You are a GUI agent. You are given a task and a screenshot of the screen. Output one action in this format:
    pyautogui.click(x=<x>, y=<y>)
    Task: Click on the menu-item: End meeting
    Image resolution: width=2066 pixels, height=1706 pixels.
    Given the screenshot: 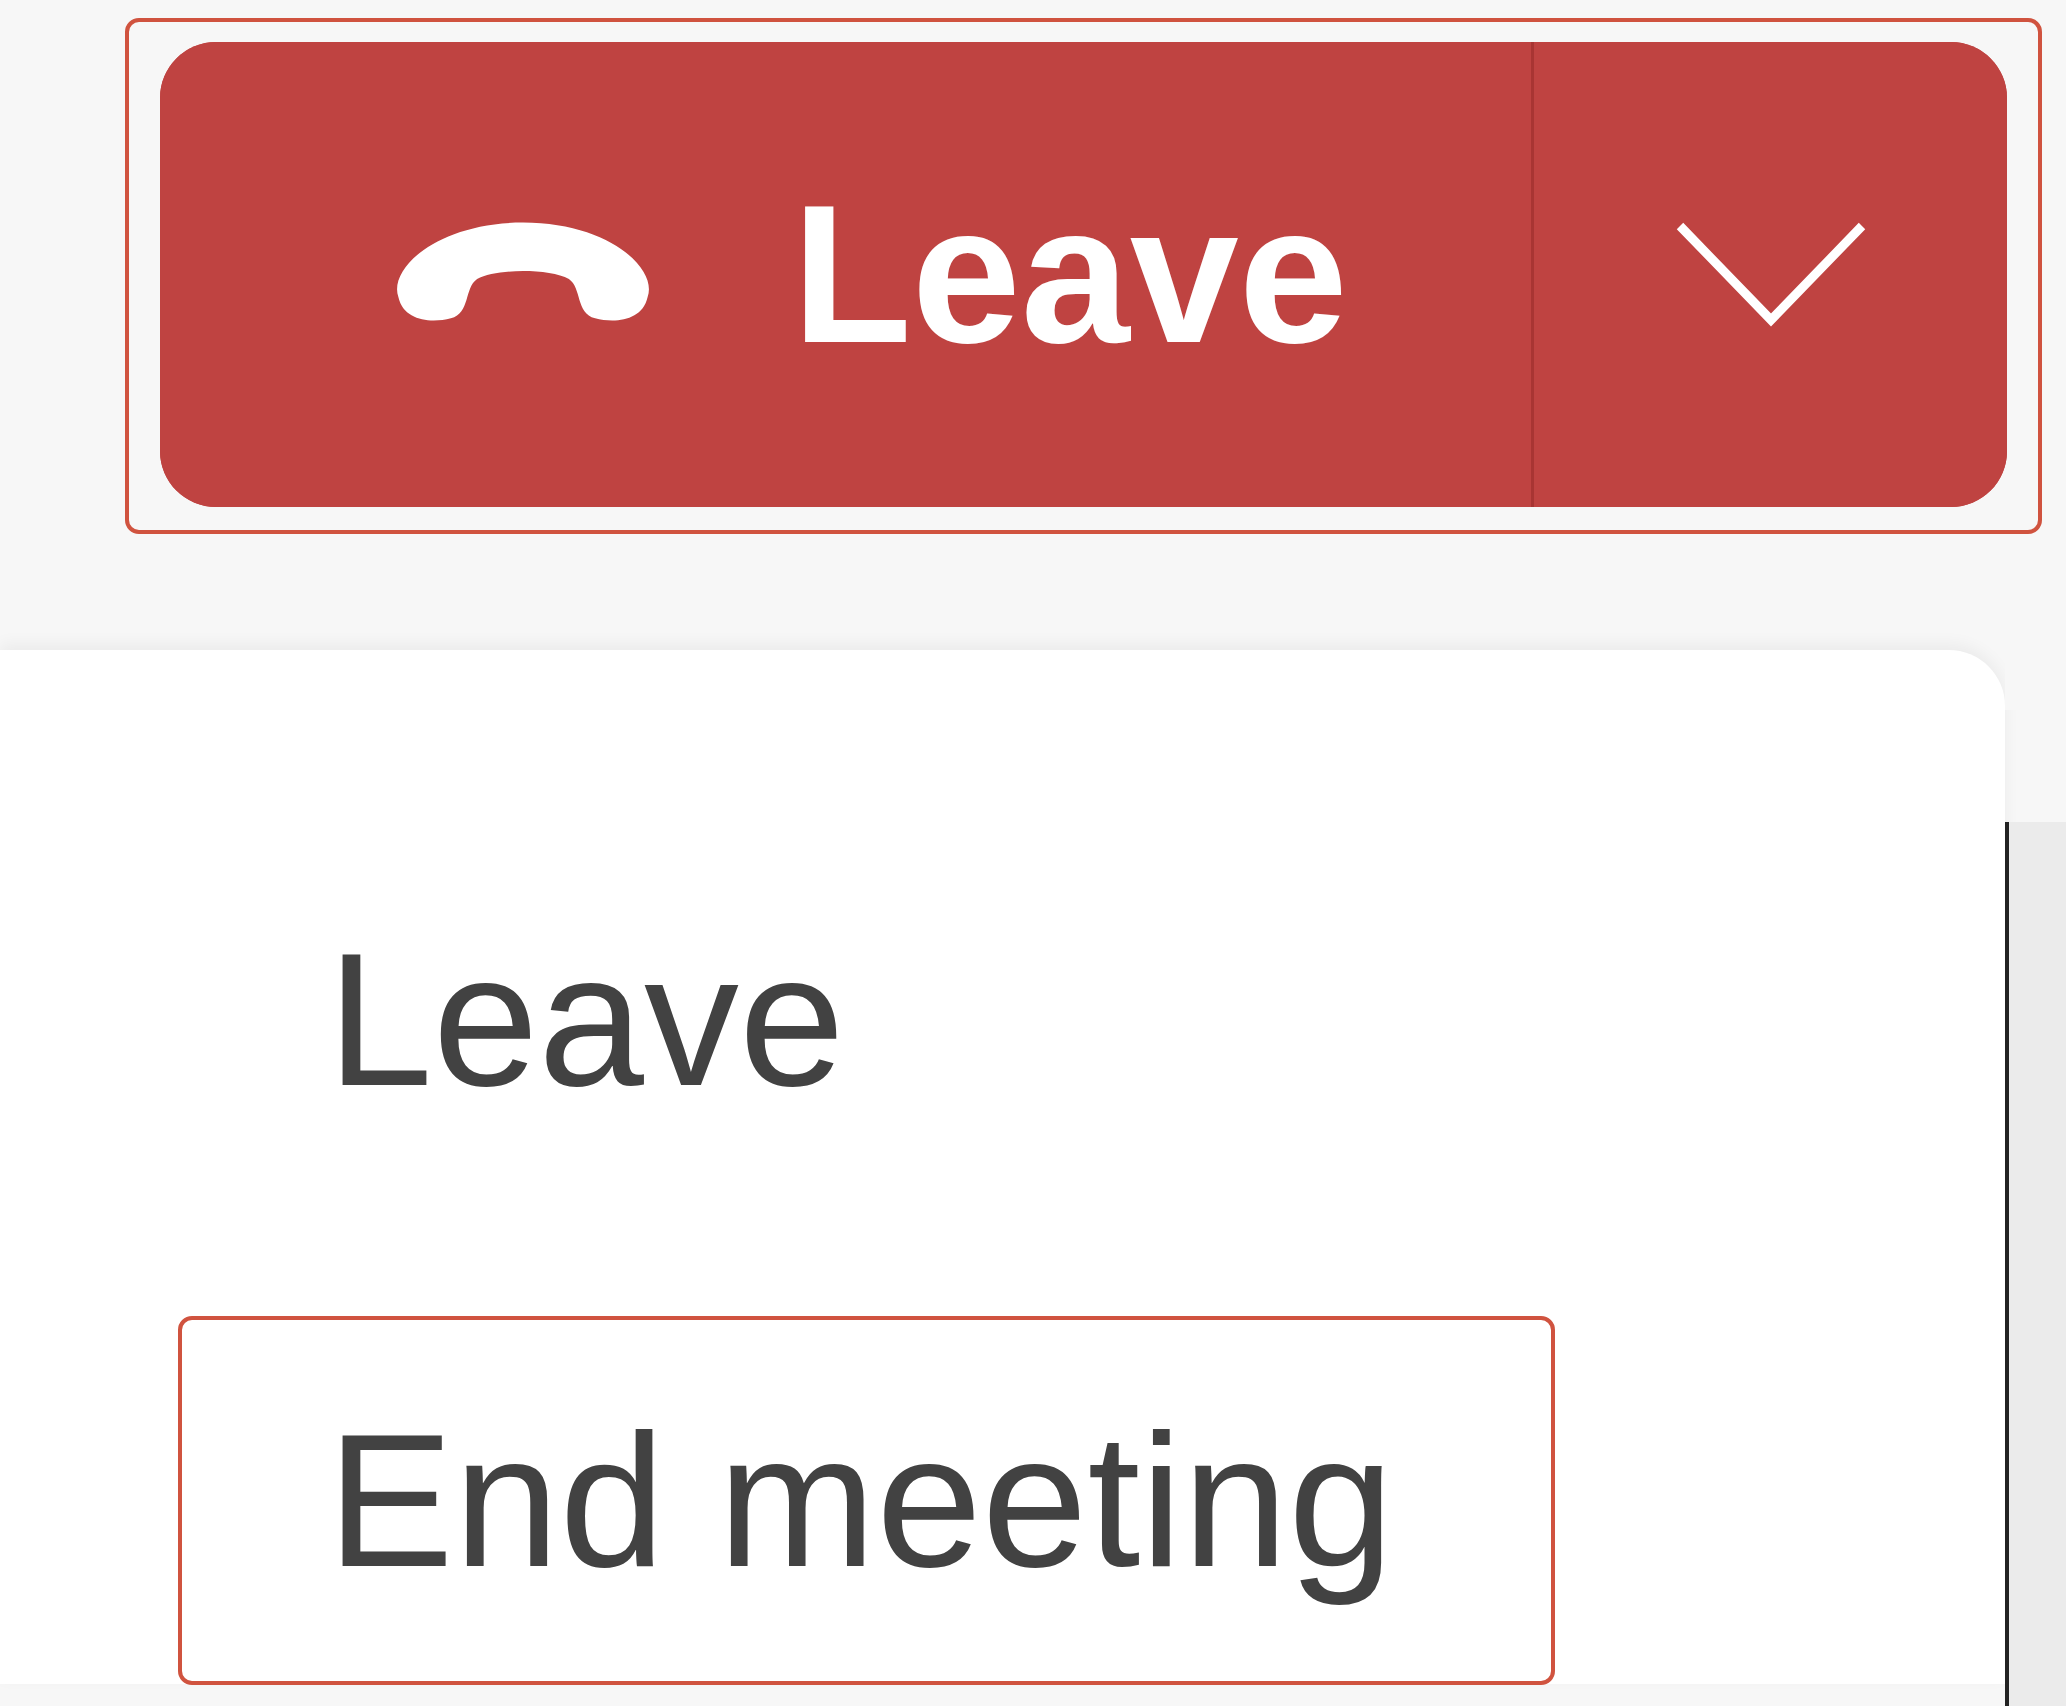 What is the action you would take?
    pyautogui.click(x=866, y=1500)
    